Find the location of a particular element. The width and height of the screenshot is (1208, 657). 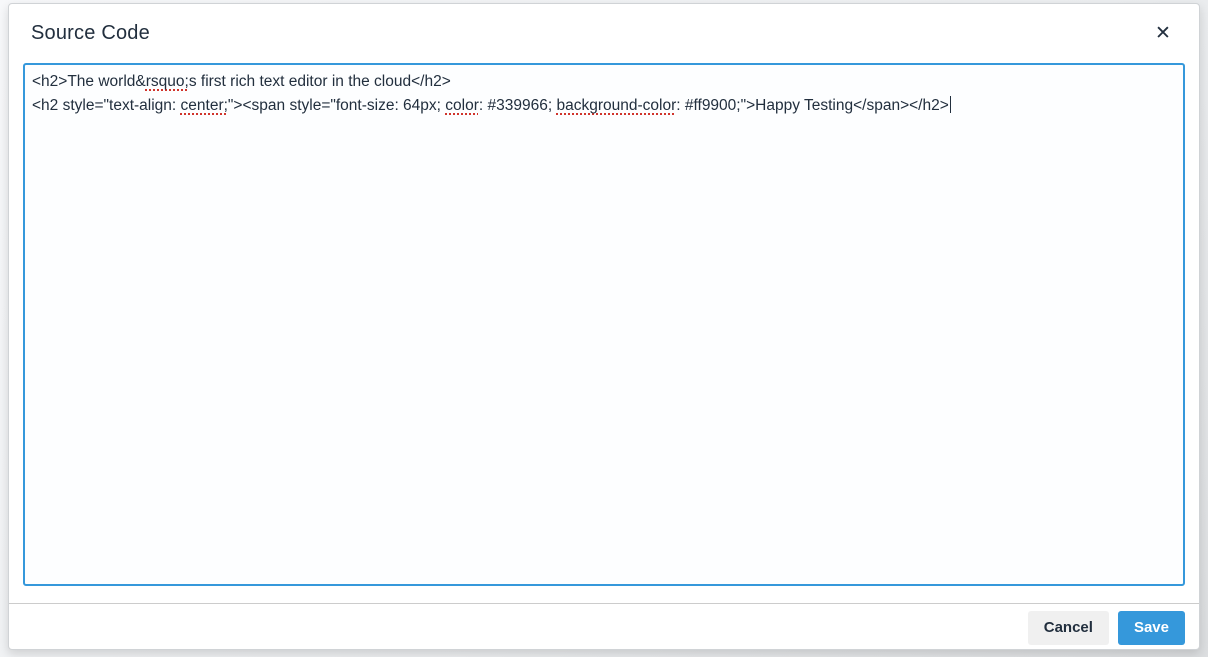

misspelled-word: center; is located at coordinates (204, 105).